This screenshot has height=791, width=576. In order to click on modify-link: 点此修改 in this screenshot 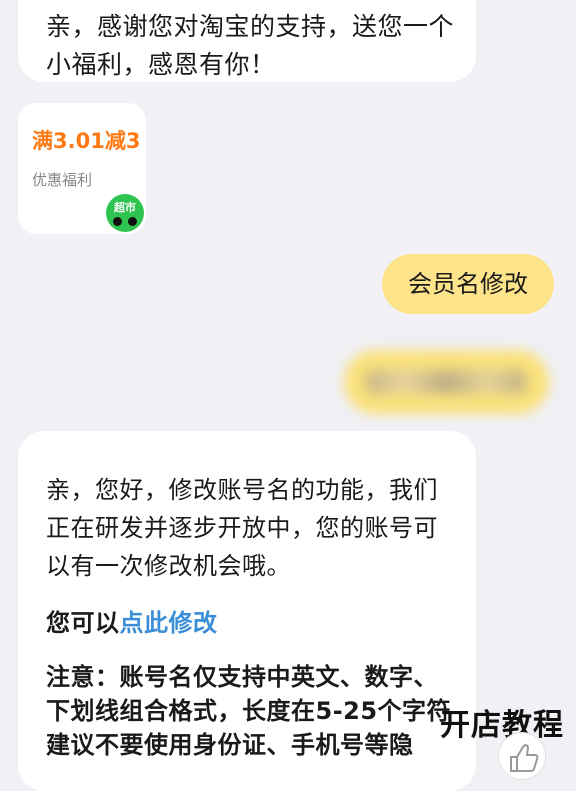, I will do `click(169, 623)`.